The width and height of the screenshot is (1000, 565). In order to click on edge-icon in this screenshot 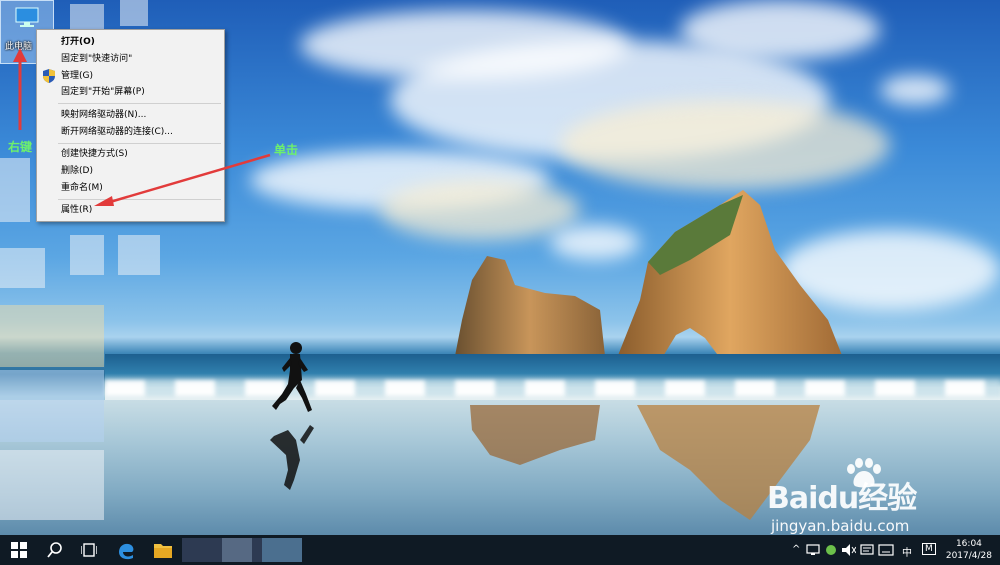, I will do `click(126, 551)`.